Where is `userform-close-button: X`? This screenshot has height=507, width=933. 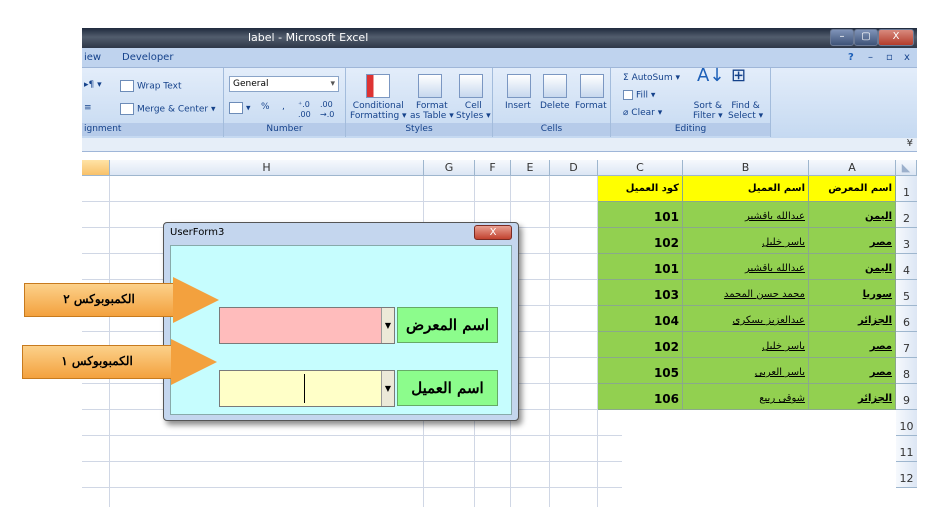 userform-close-button: X is located at coordinates (493, 232).